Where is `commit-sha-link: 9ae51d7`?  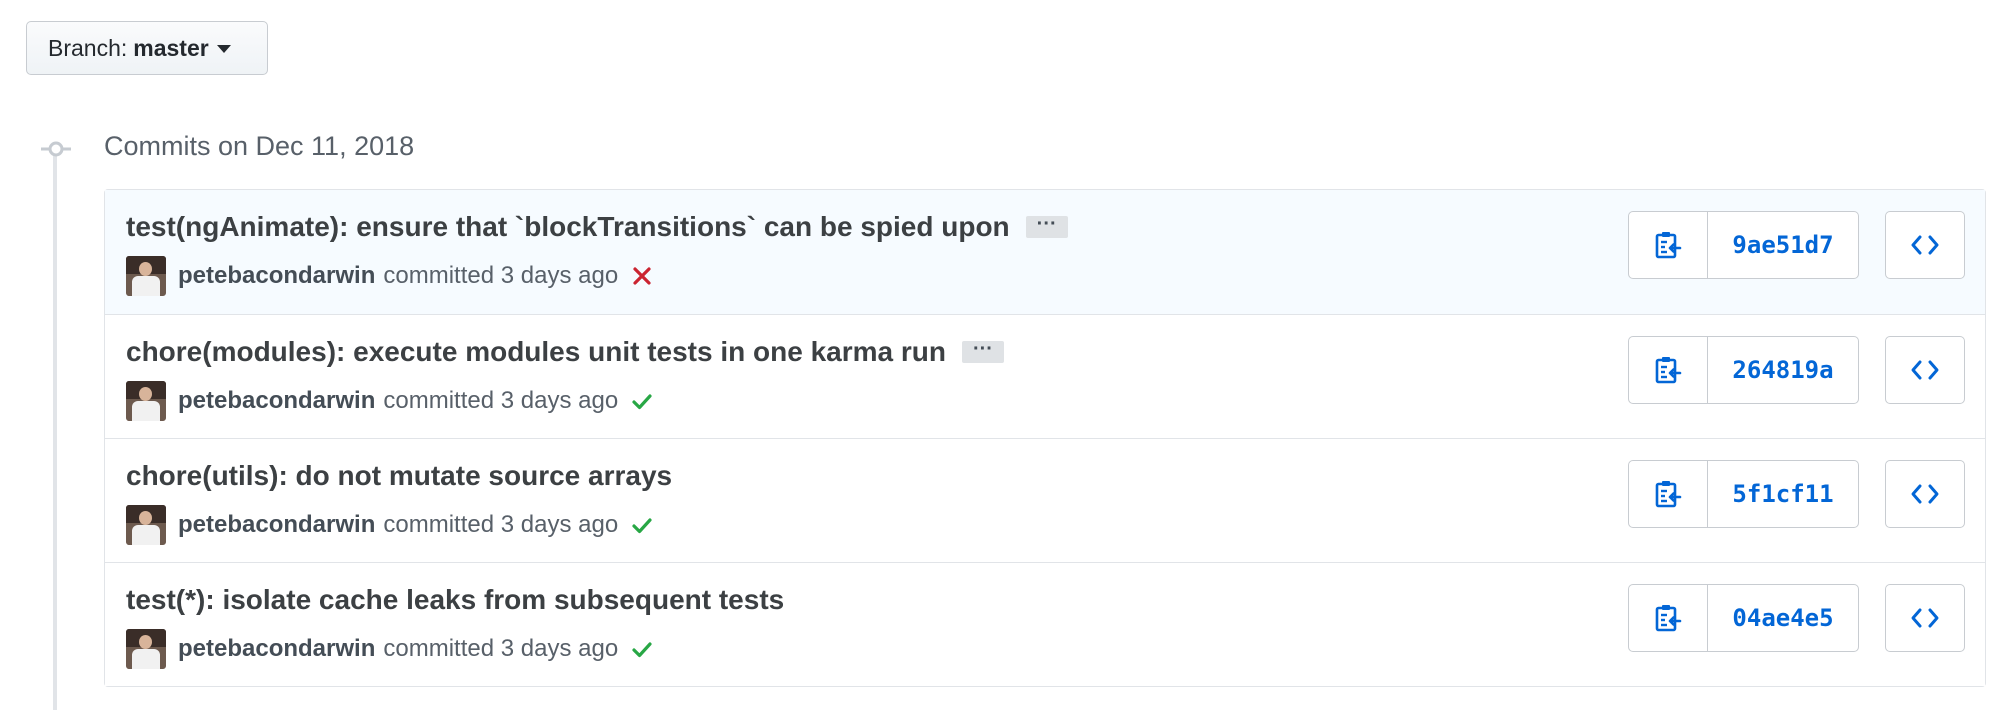 commit-sha-link: 9ae51d7 is located at coordinates (1783, 245).